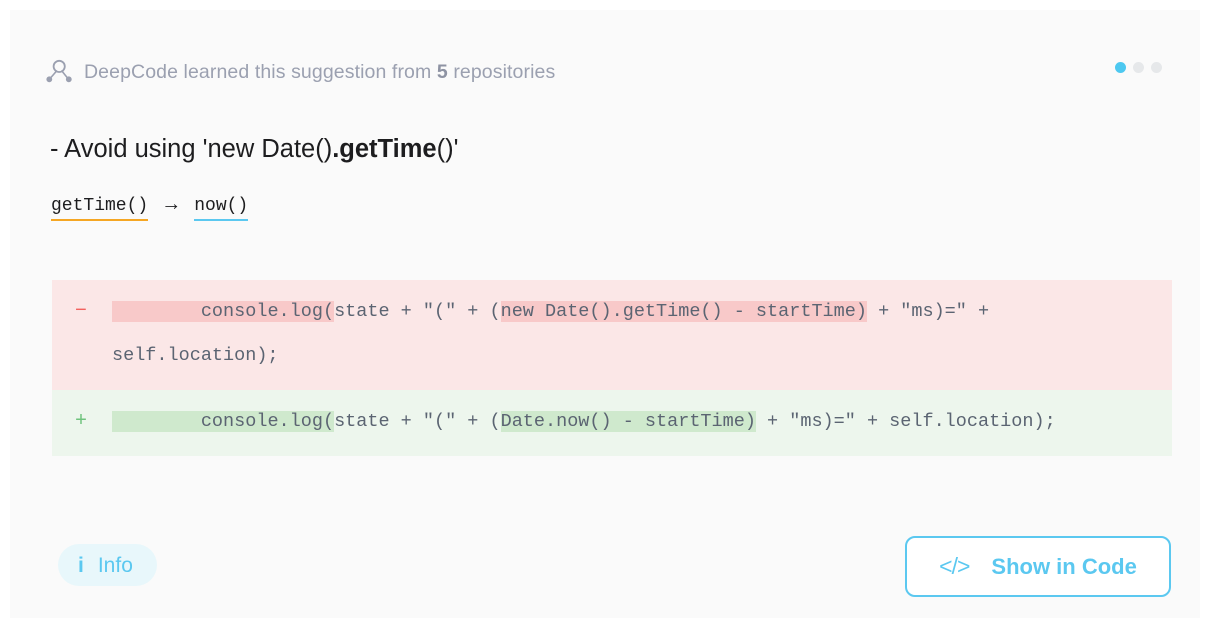  What do you see at coordinates (954, 566) in the screenshot?
I see `code-brackets-icon: </>` at bounding box center [954, 566].